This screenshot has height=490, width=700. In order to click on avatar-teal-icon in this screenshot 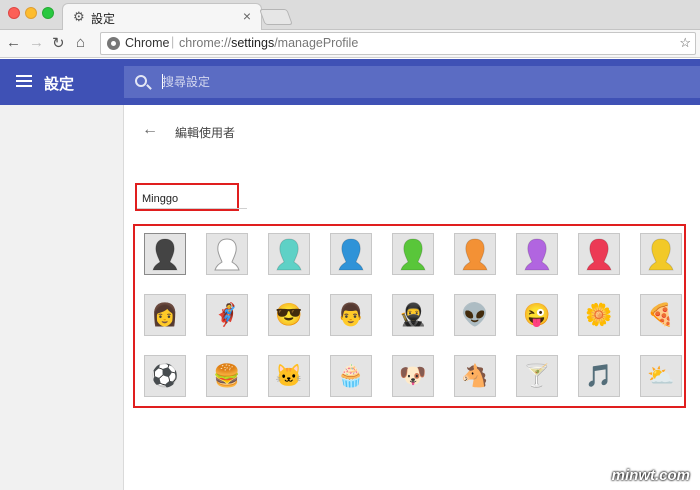, I will do `click(289, 254)`.